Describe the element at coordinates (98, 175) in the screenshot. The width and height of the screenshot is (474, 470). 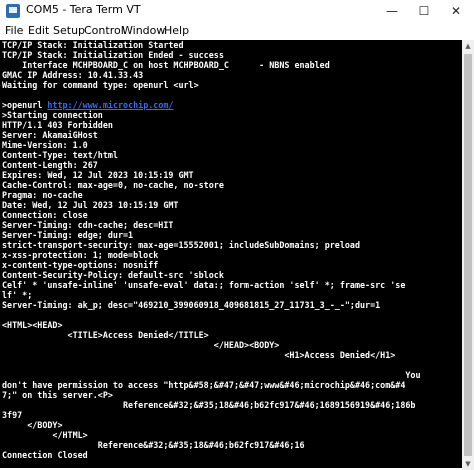
I see `terminal-line: Expires: Wed, 12 Jul 2023 10:15:19 GMT` at that location.